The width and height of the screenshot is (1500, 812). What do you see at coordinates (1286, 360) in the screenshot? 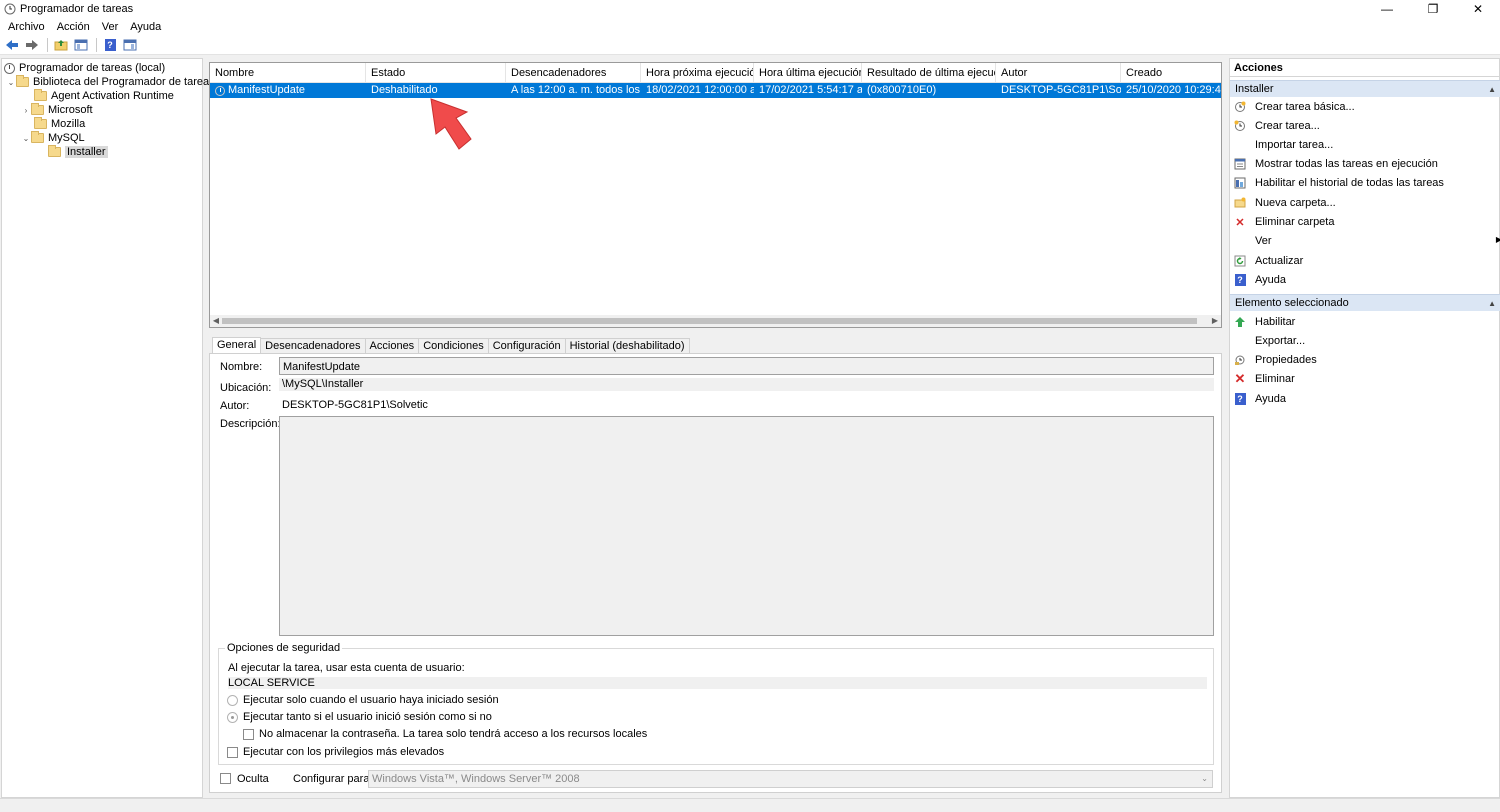
I see `action-label: Propiedades` at bounding box center [1286, 360].